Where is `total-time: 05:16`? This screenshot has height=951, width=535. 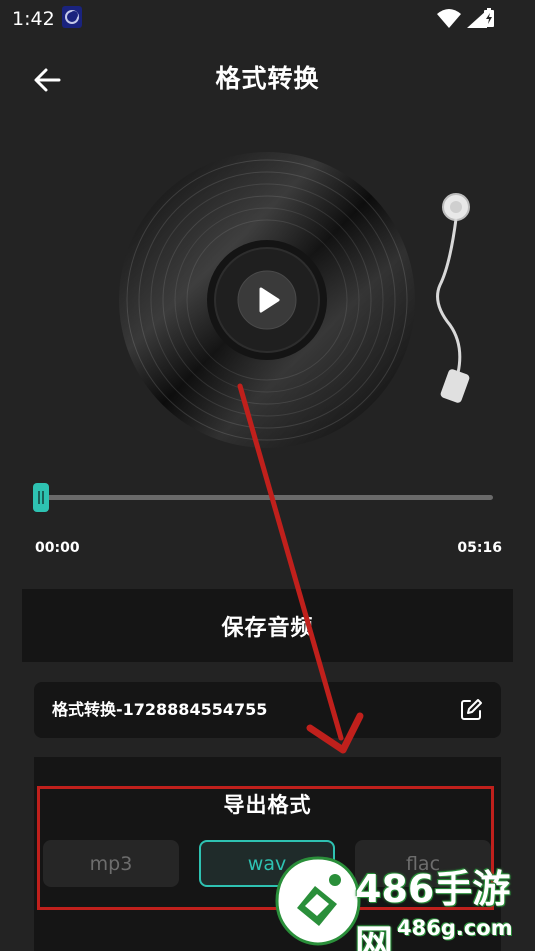 total-time: 05:16 is located at coordinates (479, 548).